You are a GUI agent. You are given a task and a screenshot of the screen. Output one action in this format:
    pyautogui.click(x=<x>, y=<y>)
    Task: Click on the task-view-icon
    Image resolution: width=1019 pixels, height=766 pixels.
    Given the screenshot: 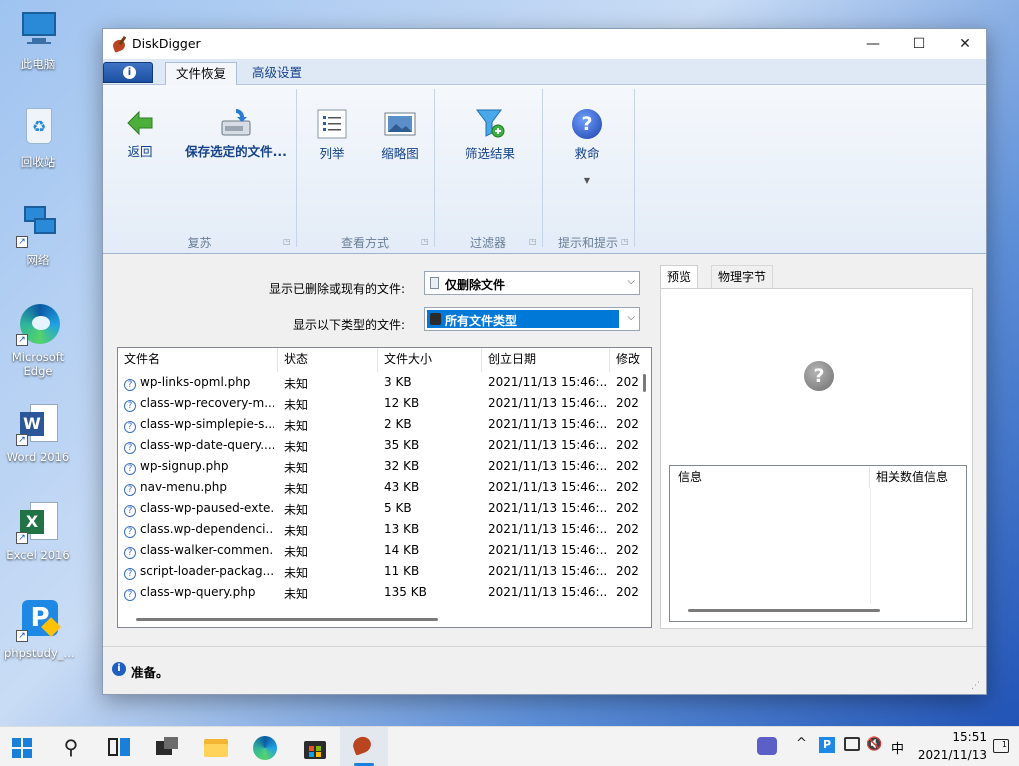 What is the action you would take?
    pyautogui.click(x=119, y=747)
    